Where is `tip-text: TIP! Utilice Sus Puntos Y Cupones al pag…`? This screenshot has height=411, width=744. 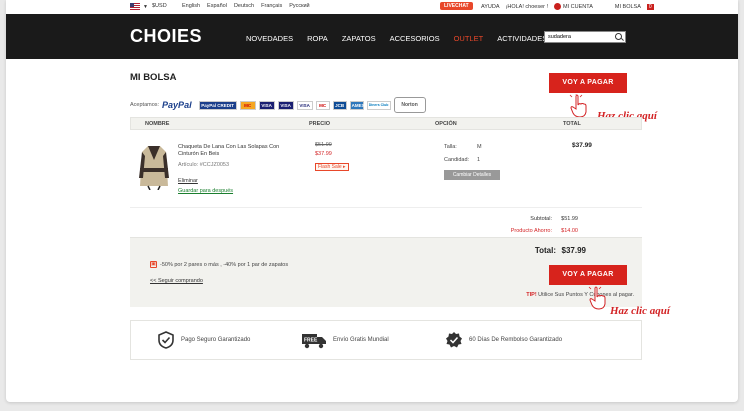 tip-text: TIP! Utilice Sus Puntos Y Cupones al pag… is located at coordinates (580, 295).